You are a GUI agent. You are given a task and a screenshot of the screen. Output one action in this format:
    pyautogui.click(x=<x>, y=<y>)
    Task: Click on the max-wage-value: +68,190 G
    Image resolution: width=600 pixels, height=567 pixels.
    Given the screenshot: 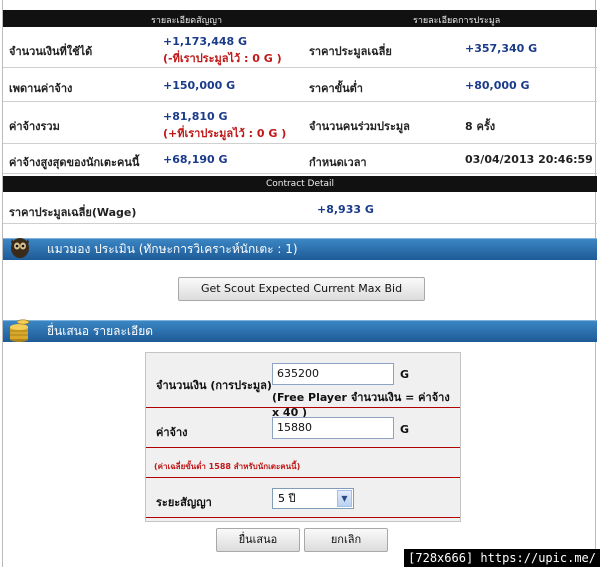 What is the action you would take?
    pyautogui.click(x=195, y=159)
    